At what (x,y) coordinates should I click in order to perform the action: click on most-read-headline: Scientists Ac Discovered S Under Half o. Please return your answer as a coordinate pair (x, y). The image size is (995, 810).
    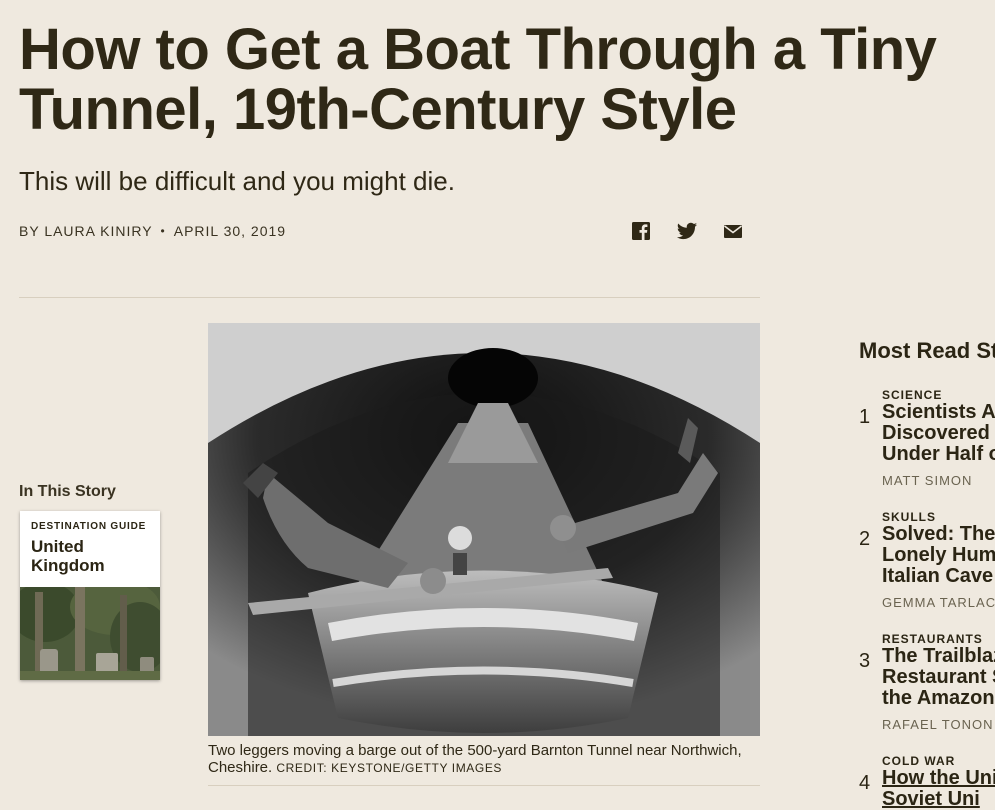
    Looking at the image, I should click on (938, 433).